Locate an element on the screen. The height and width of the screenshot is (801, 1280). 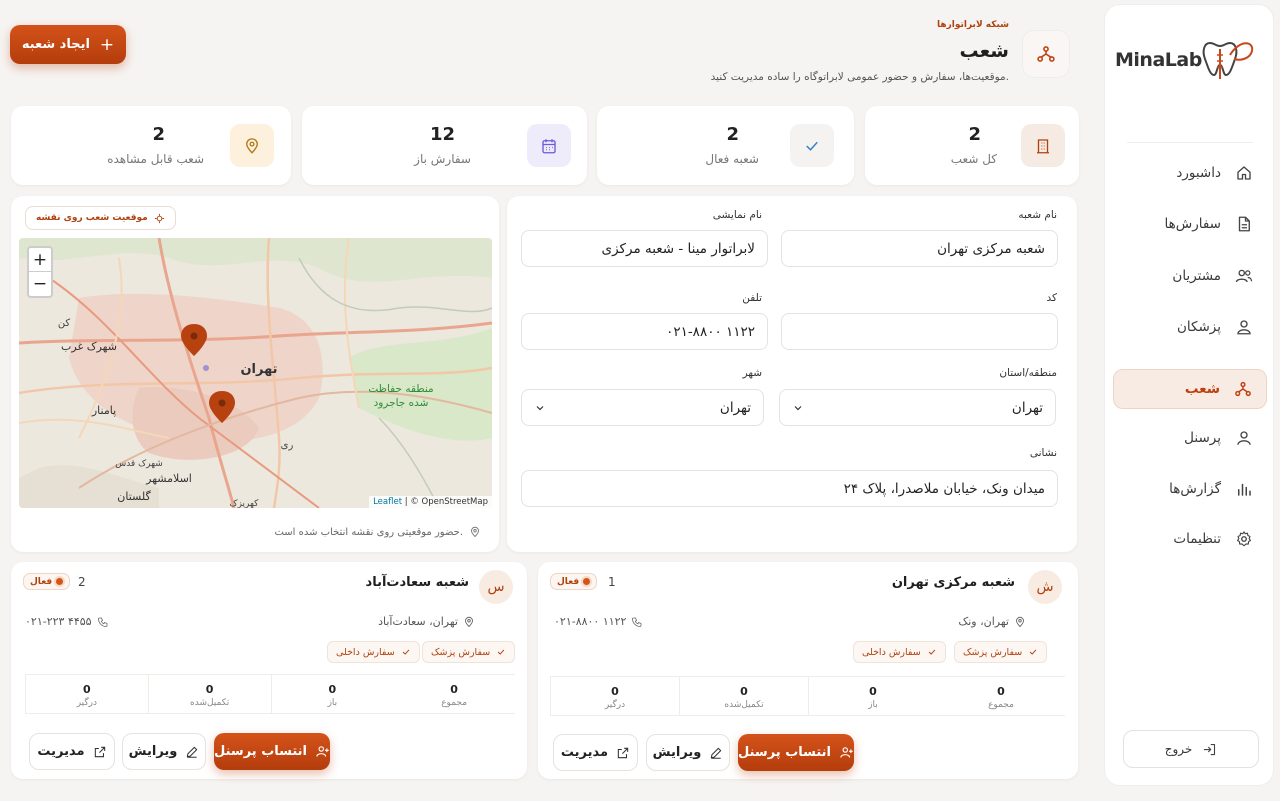
branch-number: 2 is located at coordinates (82, 582).